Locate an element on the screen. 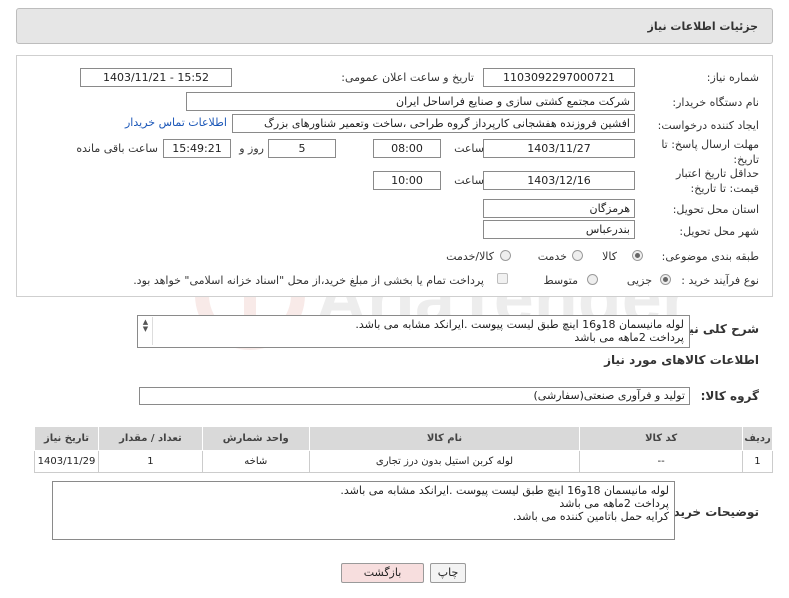 The height and width of the screenshot is (598, 789). category-goods-label: کالا is located at coordinates (609, 256).